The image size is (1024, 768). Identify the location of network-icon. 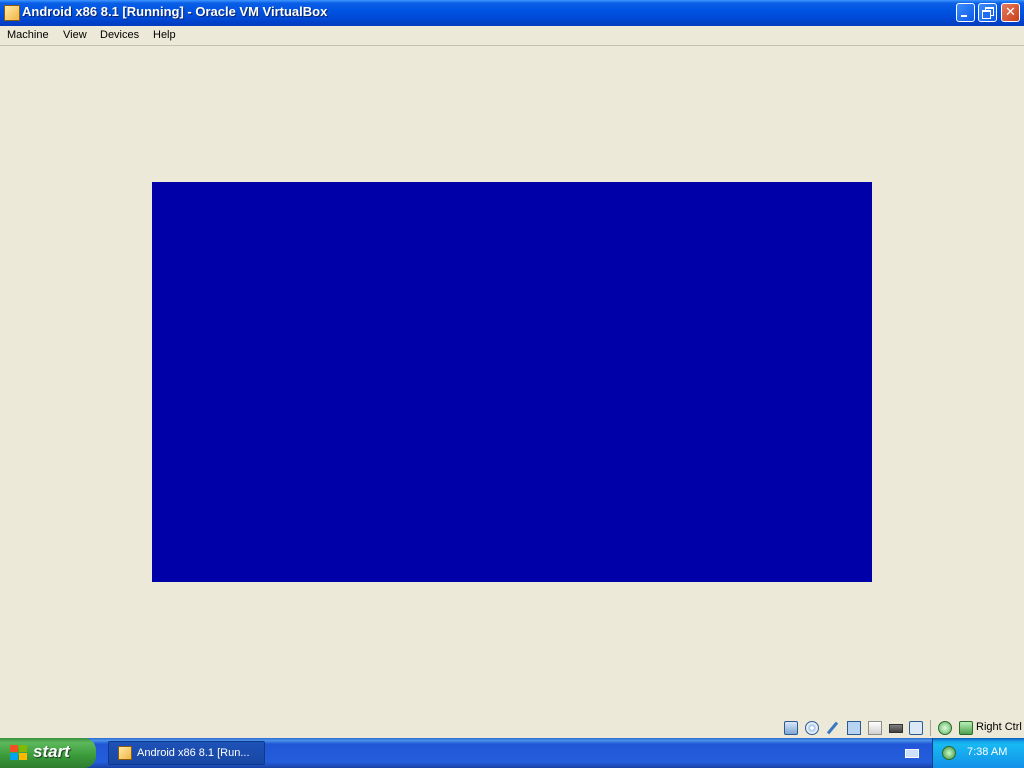
(854, 728).